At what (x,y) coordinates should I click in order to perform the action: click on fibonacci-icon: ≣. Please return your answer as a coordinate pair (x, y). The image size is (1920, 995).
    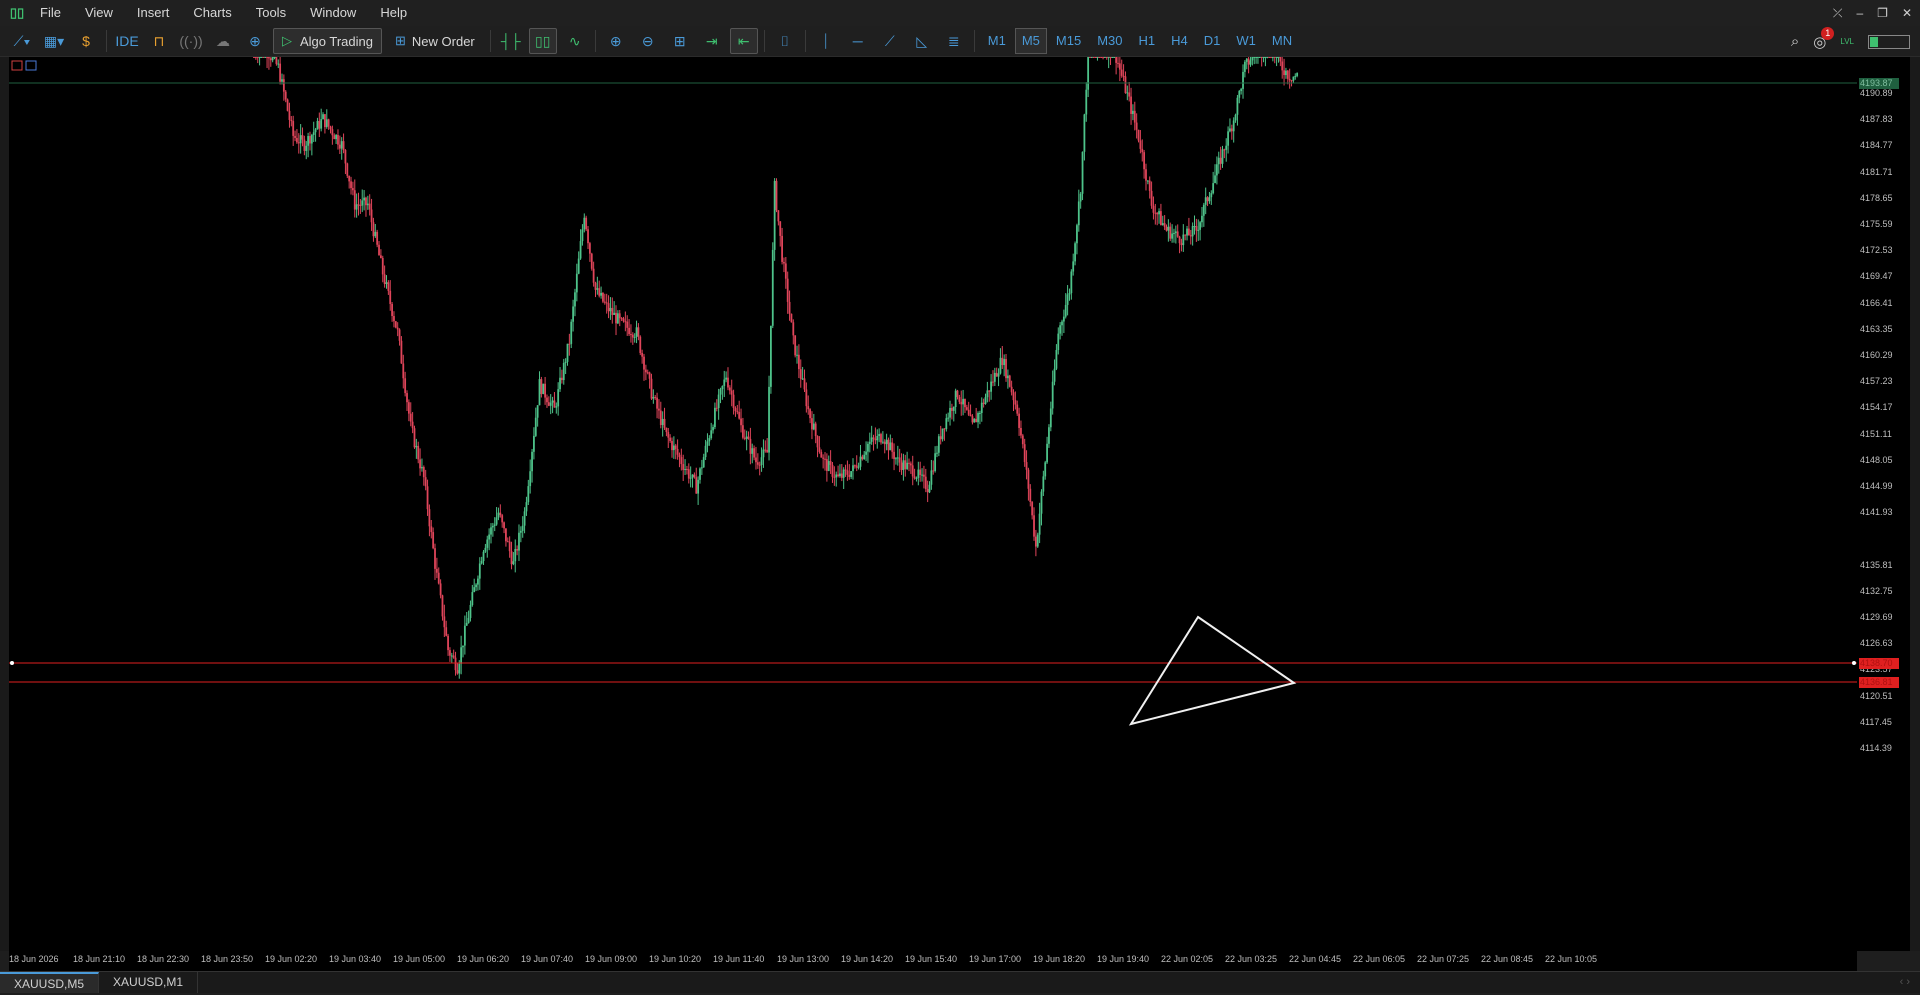
    Looking at the image, I should click on (954, 41).